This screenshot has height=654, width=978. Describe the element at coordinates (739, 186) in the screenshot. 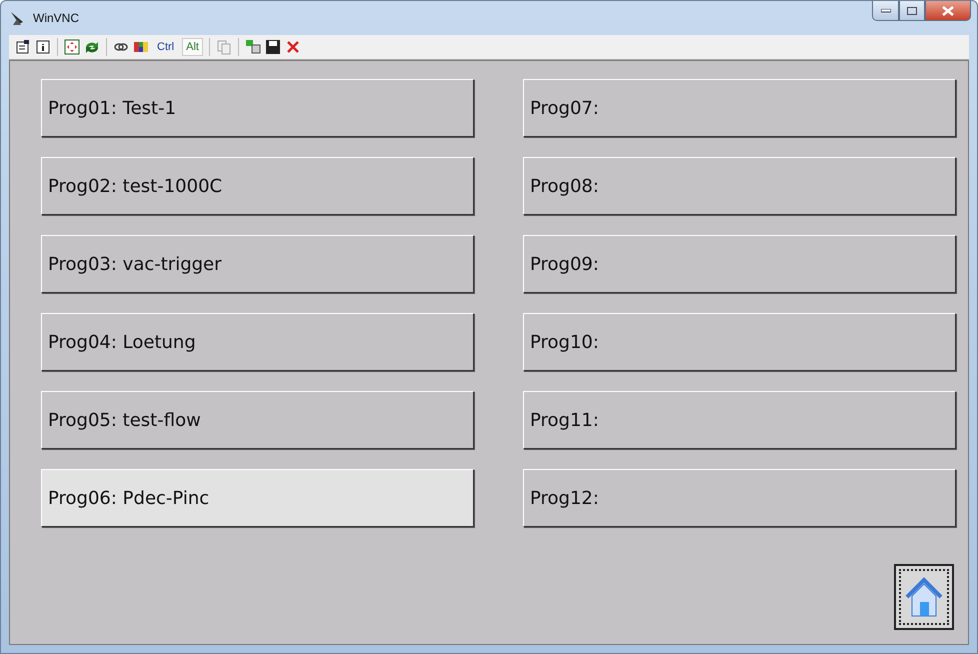

I see `program-button: Prog08:` at that location.